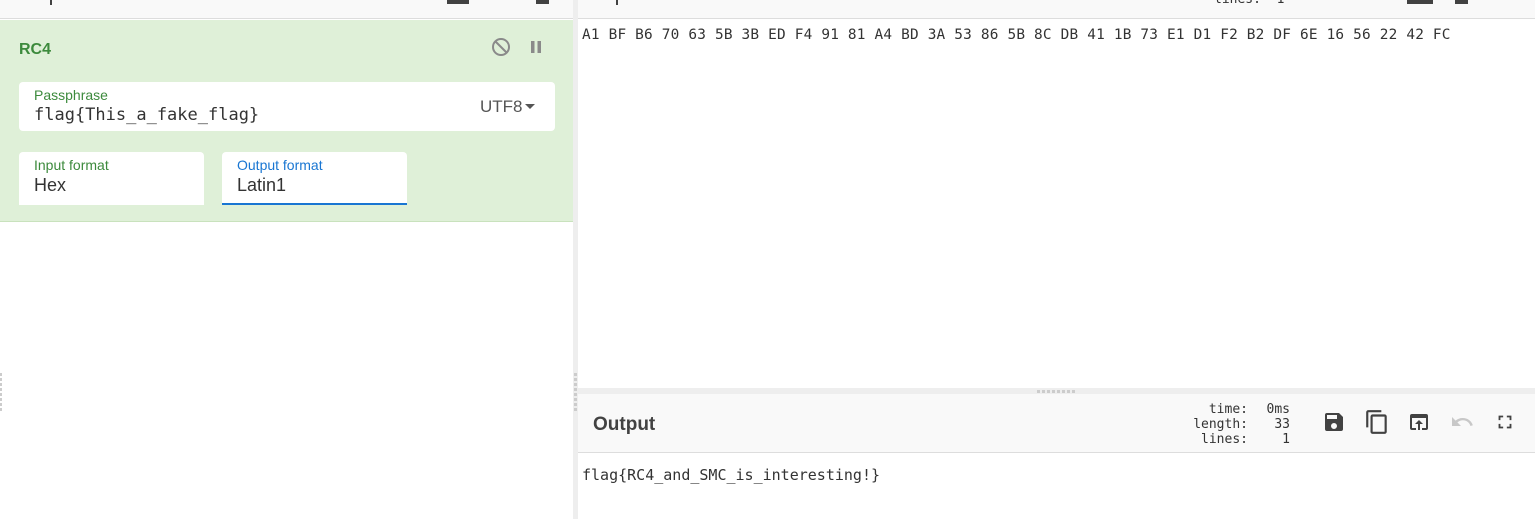 The width and height of the screenshot is (1535, 519). What do you see at coordinates (280, 165) in the screenshot?
I see `output-format-label: Output format` at bounding box center [280, 165].